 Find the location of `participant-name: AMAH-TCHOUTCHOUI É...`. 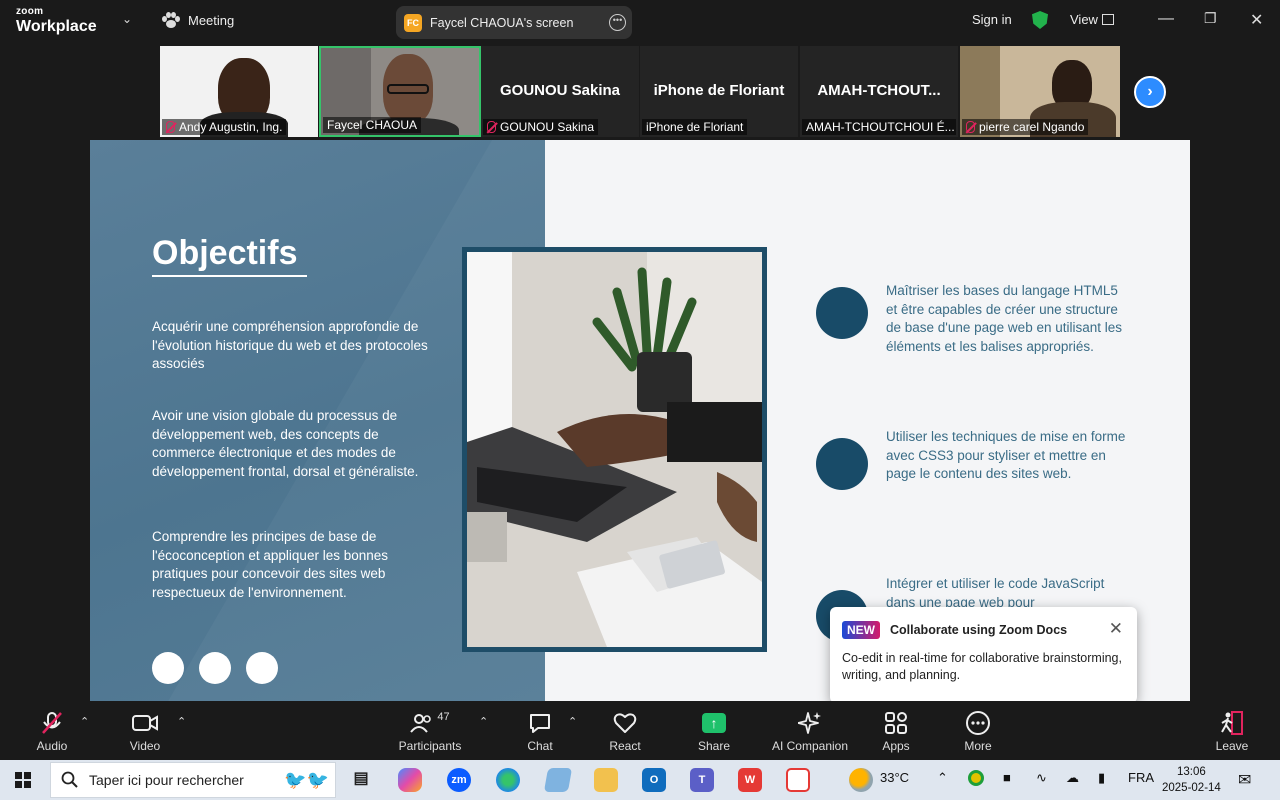

participant-name: AMAH-TCHOUTCHOUI É... is located at coordinates (879, 127).